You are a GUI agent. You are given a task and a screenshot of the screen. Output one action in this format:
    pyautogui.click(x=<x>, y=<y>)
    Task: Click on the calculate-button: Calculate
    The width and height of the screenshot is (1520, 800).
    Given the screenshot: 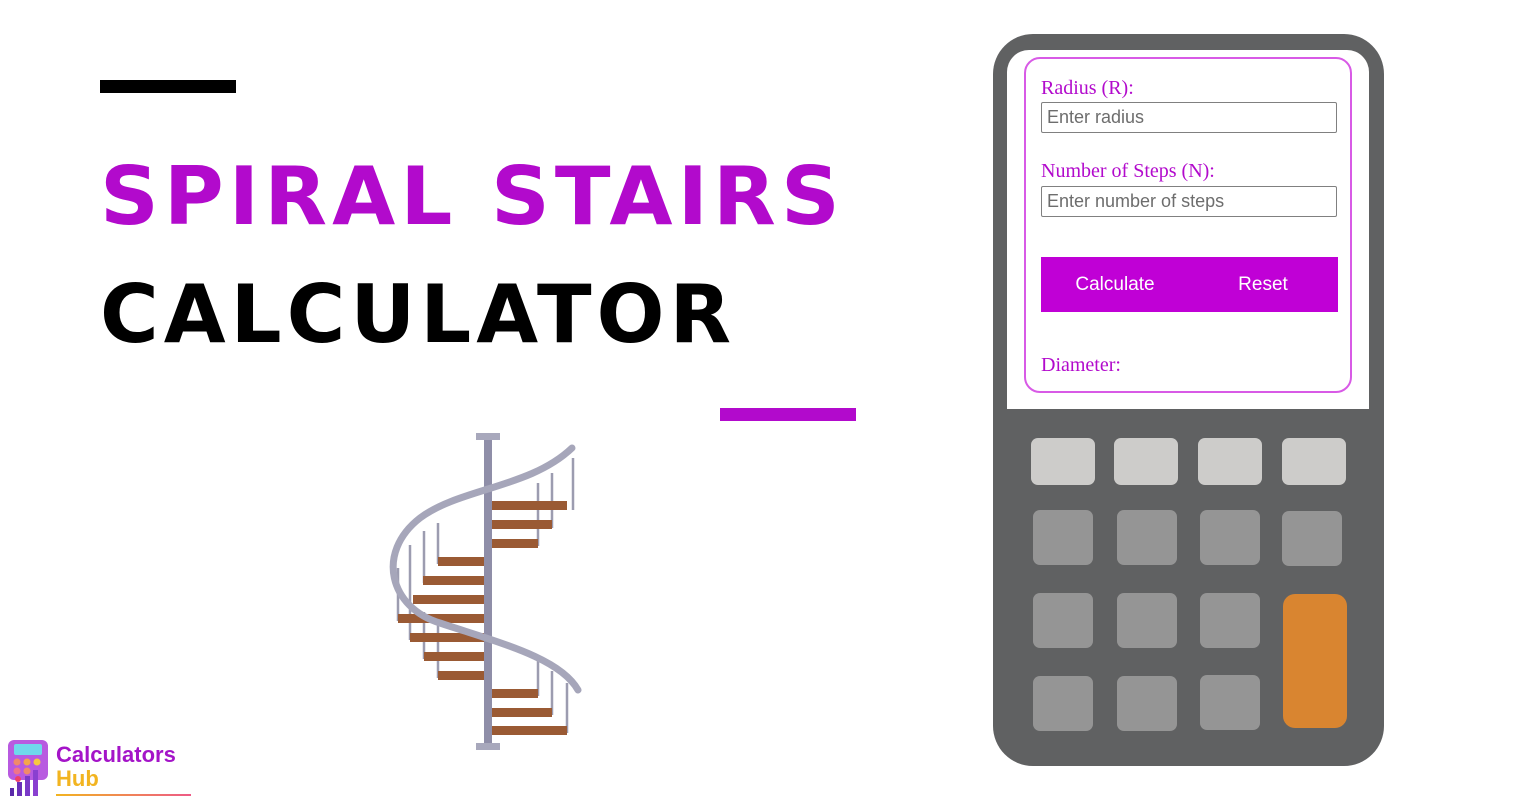 What is the action you would take?
    pyautogui.click(x=1115, y=284)
    